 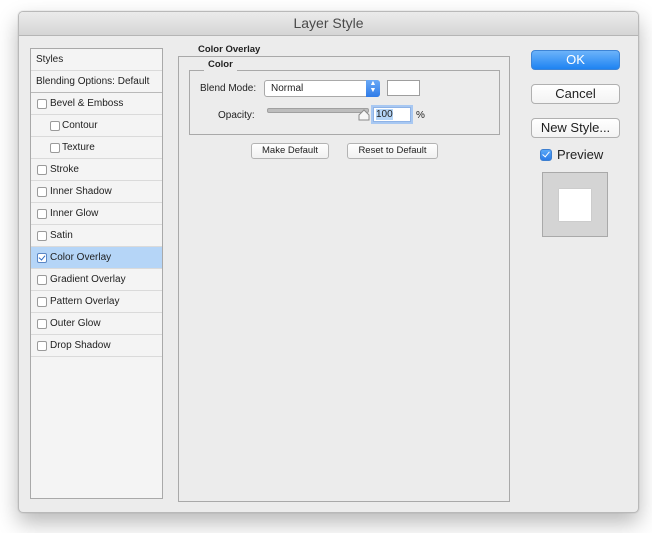 I want to click on style-item-satin: Satin, so click(x=96, y=236).